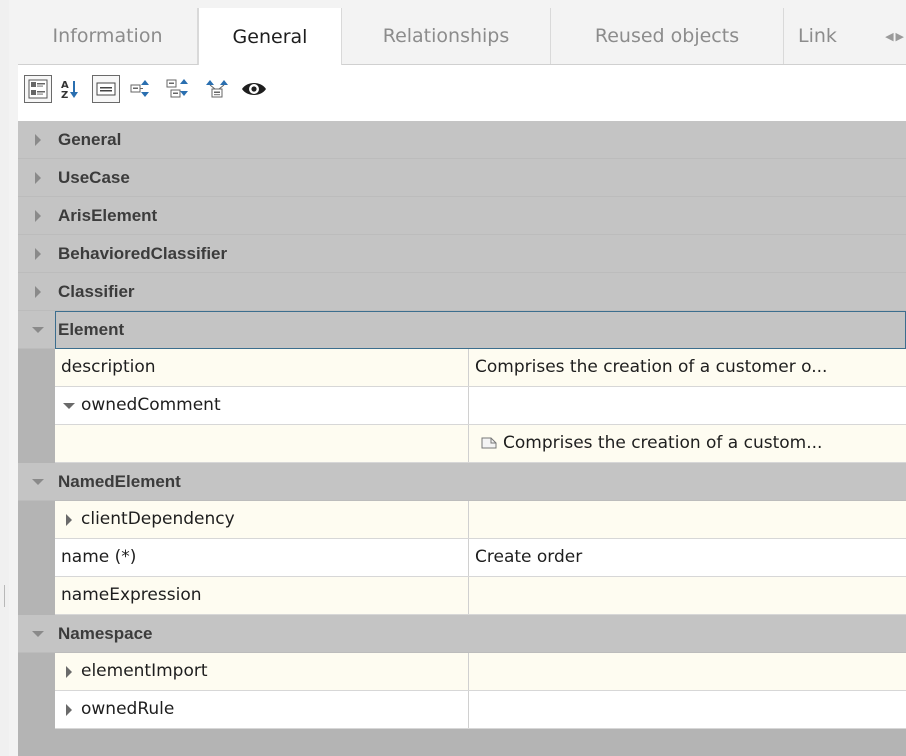 This screenshot has width=906, height=756. What do you see at coordinates (94, 177) in the screenshot?
I see `category-label: UseCase` at bounding box center [94, 177].